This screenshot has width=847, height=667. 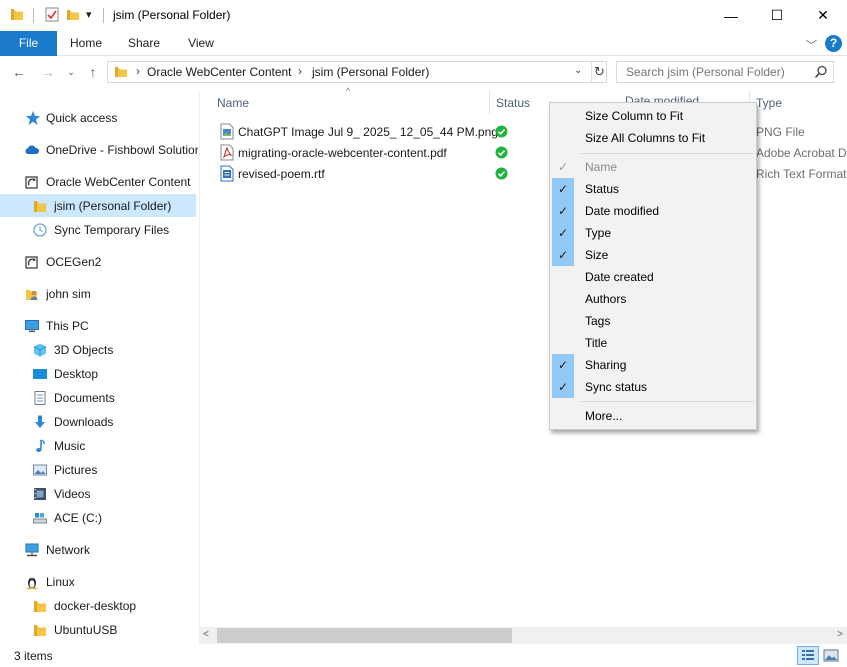 What do you see at coordinates (840, 634) in the screenshot?
I see `scroll-right-button: >` at bounding box center [840, 634].